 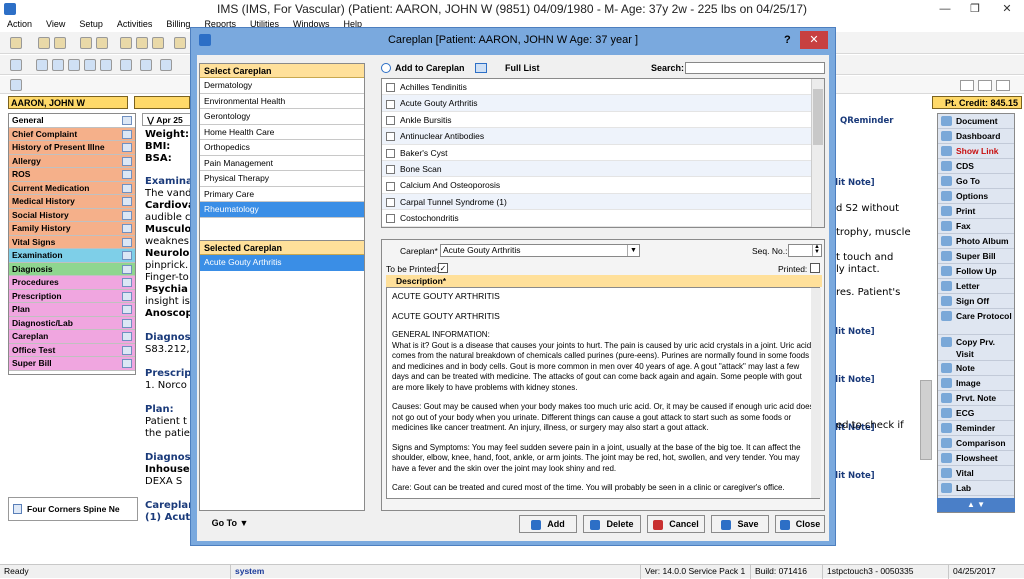 I want to click on printed-checkbox, so click(x=815, y=268).